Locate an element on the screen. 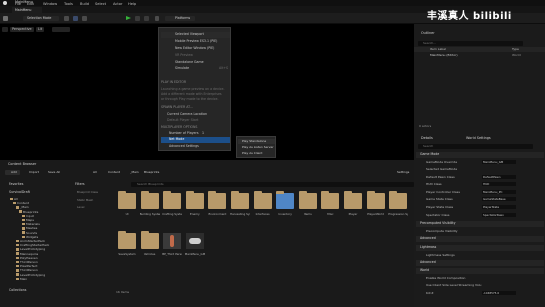 The width and height of the screenshot is (545, 307). path-all: All is located at coordinates (95, 172).